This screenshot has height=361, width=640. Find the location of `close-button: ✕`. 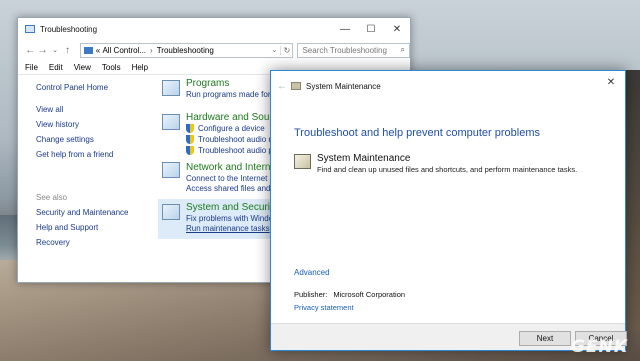

close-button: ✕ is located at coordinates (397, 29).